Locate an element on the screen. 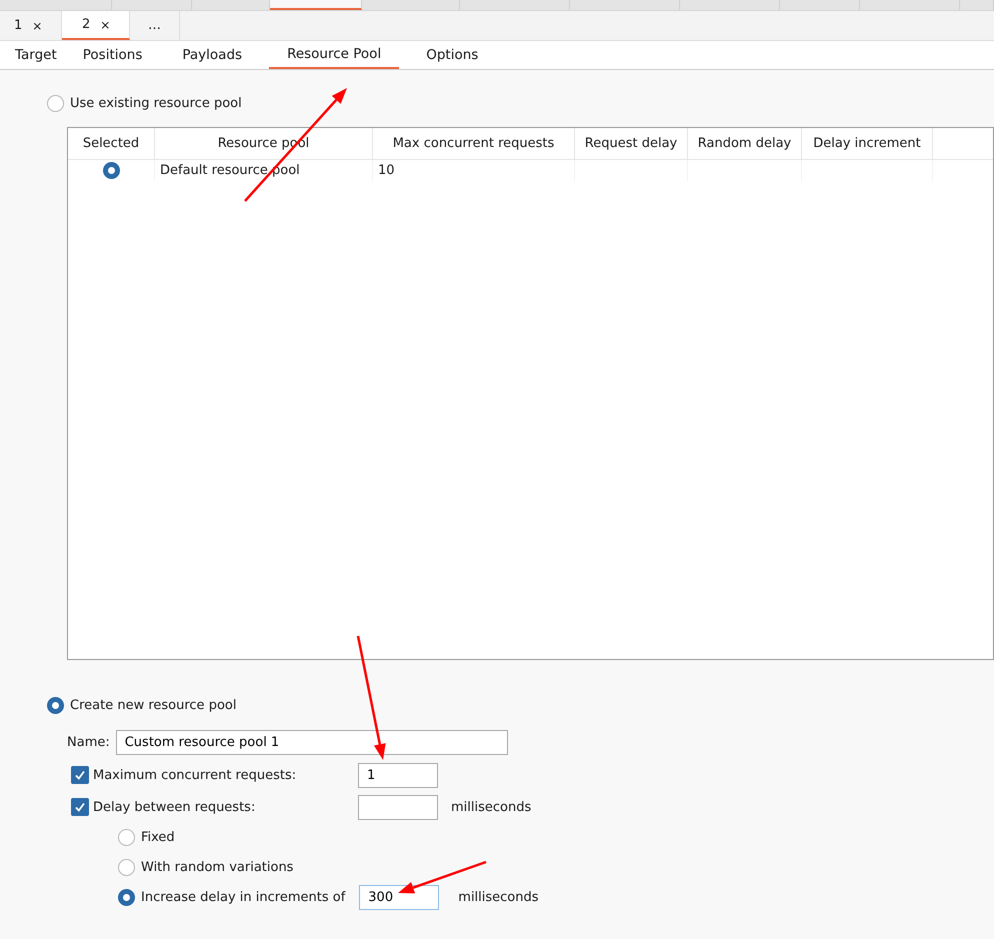 The height and width of the screenshot is (939, 994). column-header: Request delay is located at coordinates (631, 143).